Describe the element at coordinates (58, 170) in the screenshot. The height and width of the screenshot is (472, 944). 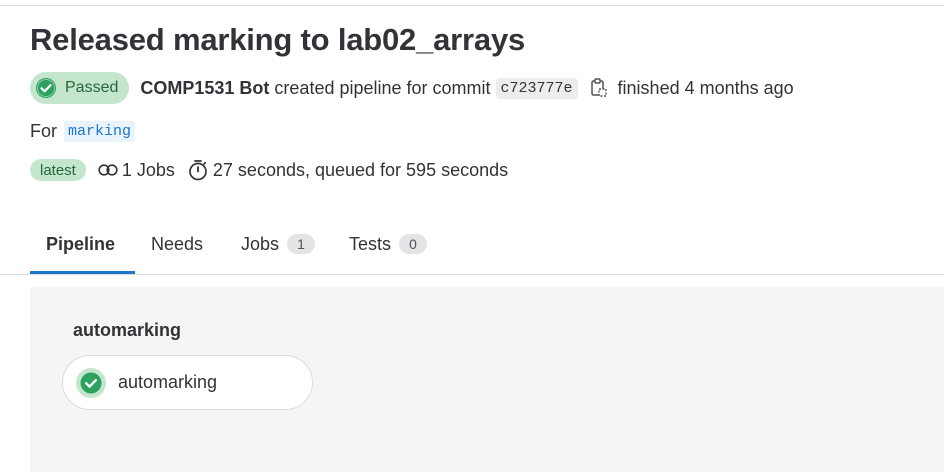
I see `latest-badge: latest` at that location.